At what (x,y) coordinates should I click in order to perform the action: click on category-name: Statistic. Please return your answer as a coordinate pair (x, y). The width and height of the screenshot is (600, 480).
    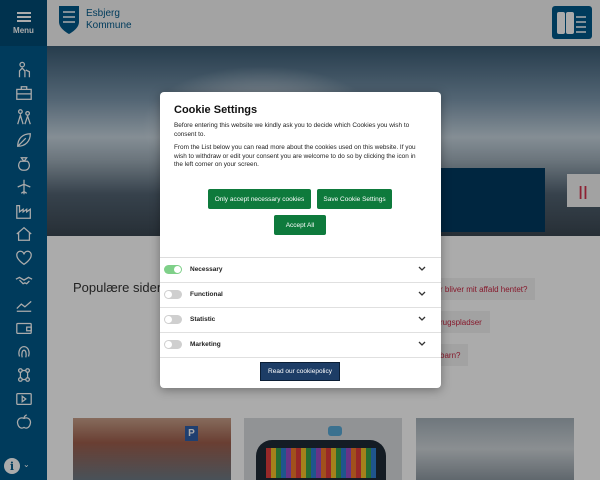
    Looking at the image, I should click on (203, 319).